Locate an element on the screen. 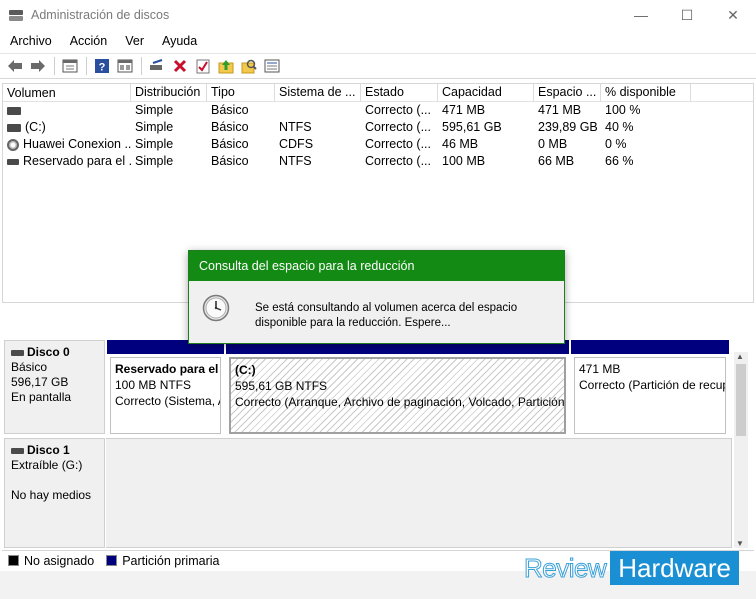 This screenshot has height=599, width=756. disk-type: Básico is located at coordinates (29, 367).